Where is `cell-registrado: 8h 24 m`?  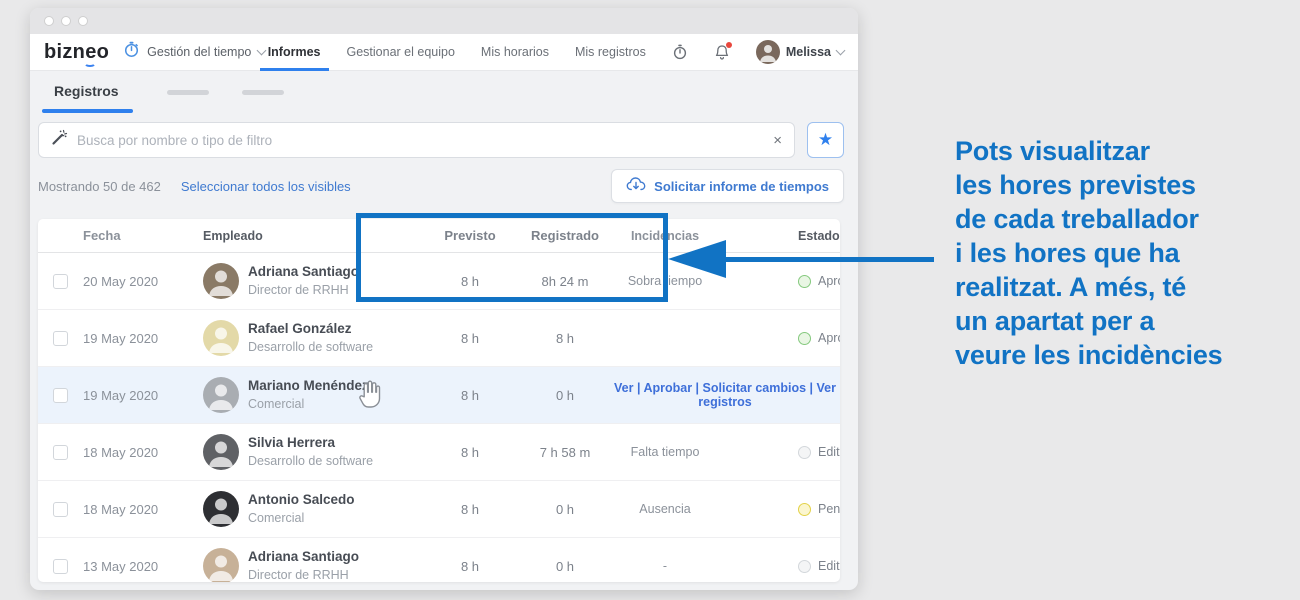 cell-registrado: 8h 24 m is located at coordinates (565, 281).